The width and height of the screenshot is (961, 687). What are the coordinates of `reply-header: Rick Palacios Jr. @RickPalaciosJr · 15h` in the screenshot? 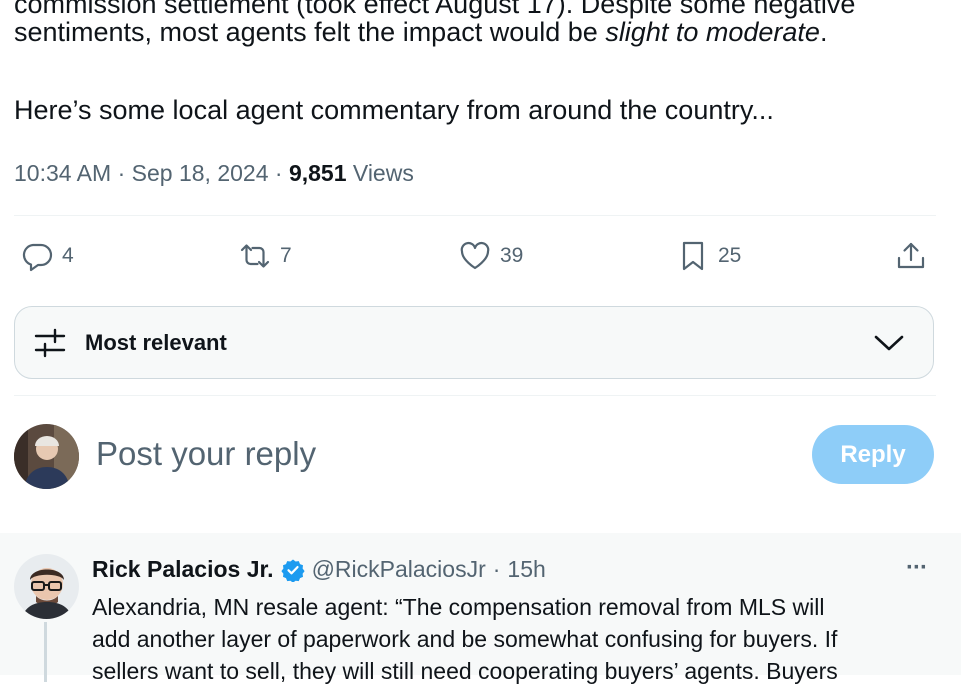 It's located at (319, 569).